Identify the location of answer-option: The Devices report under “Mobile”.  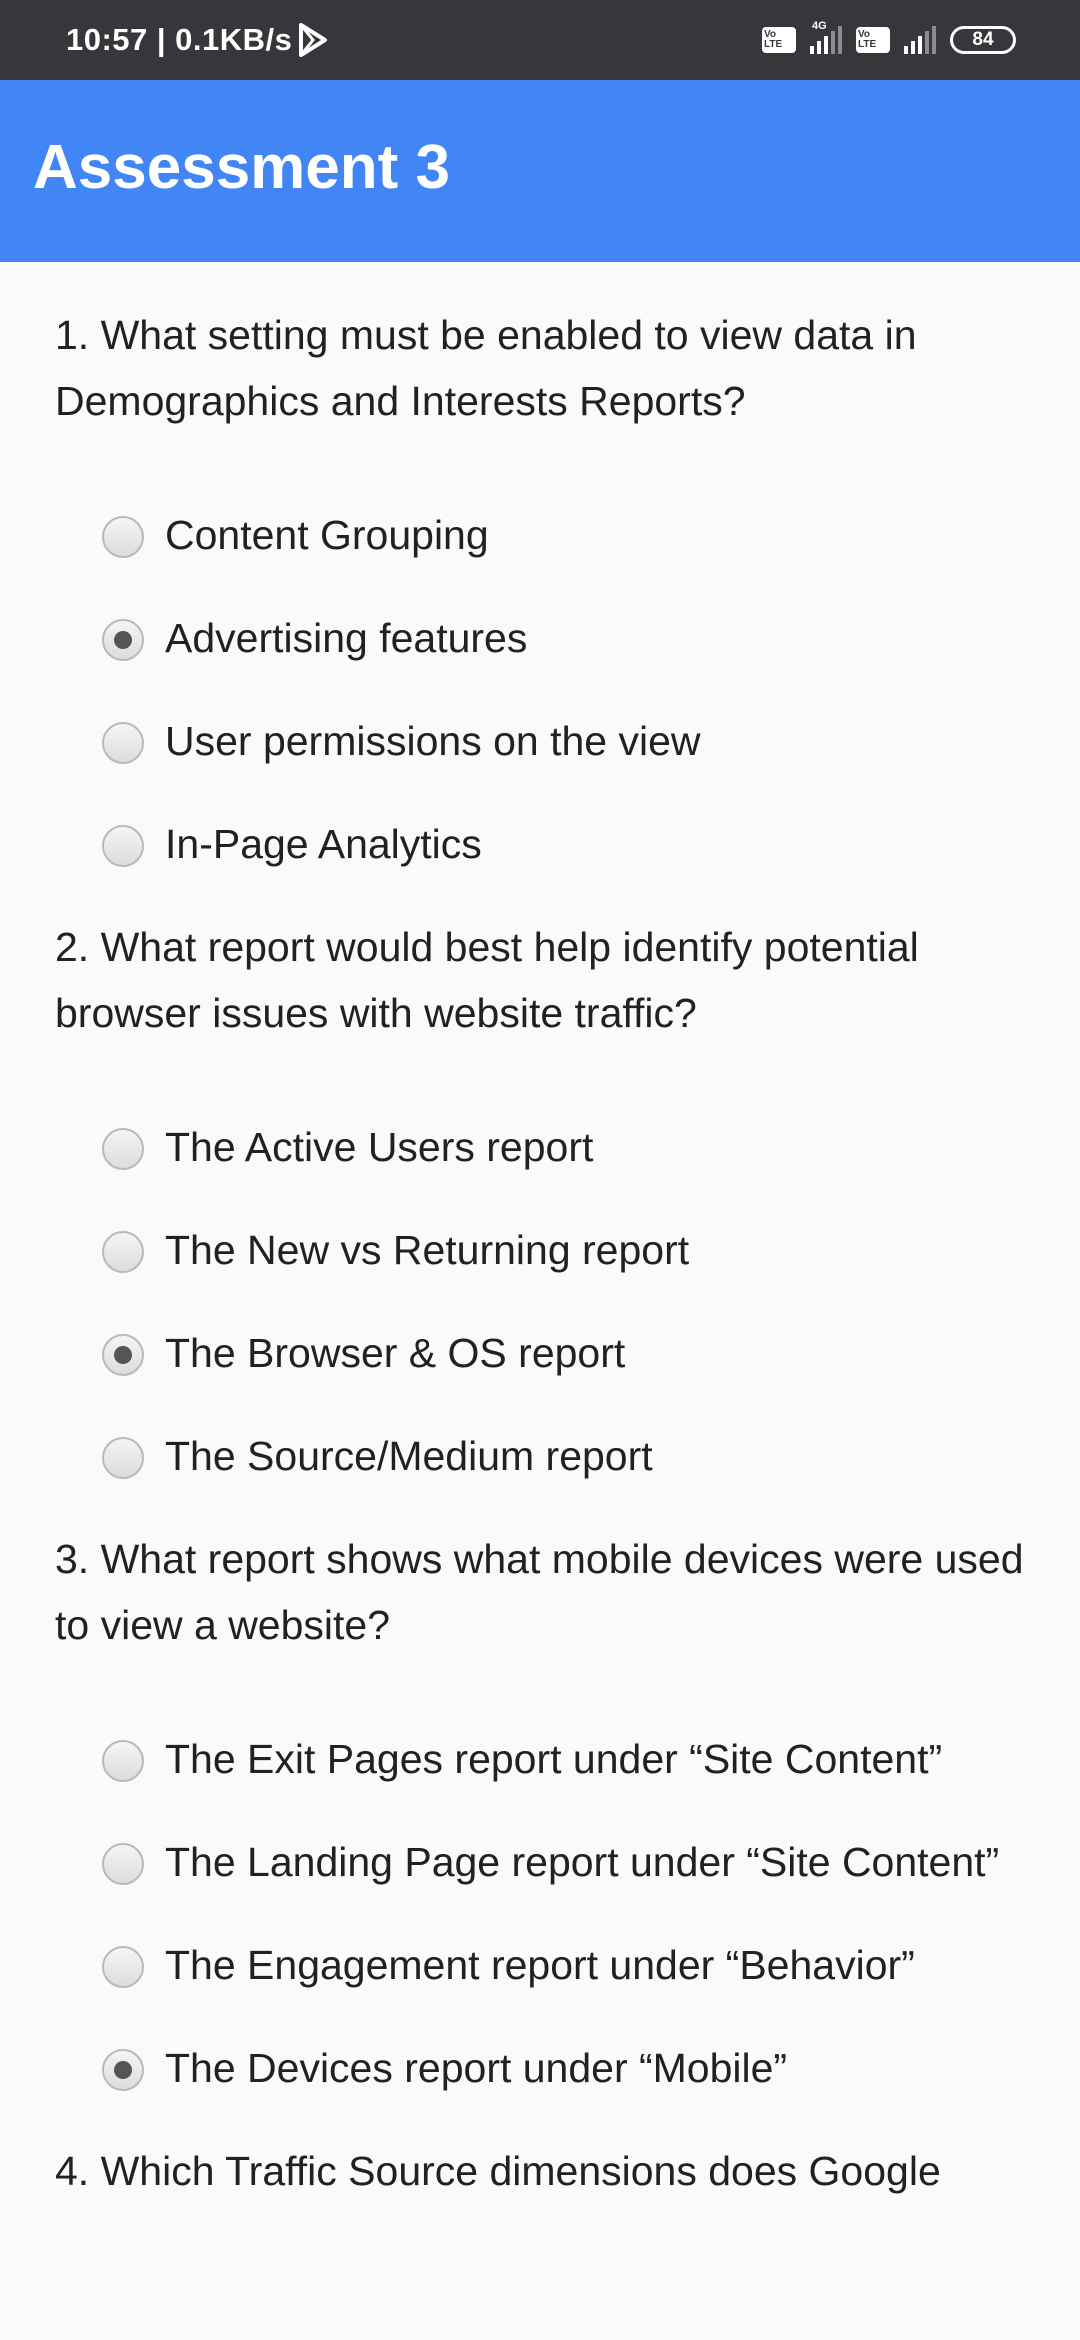
(540, 2068).